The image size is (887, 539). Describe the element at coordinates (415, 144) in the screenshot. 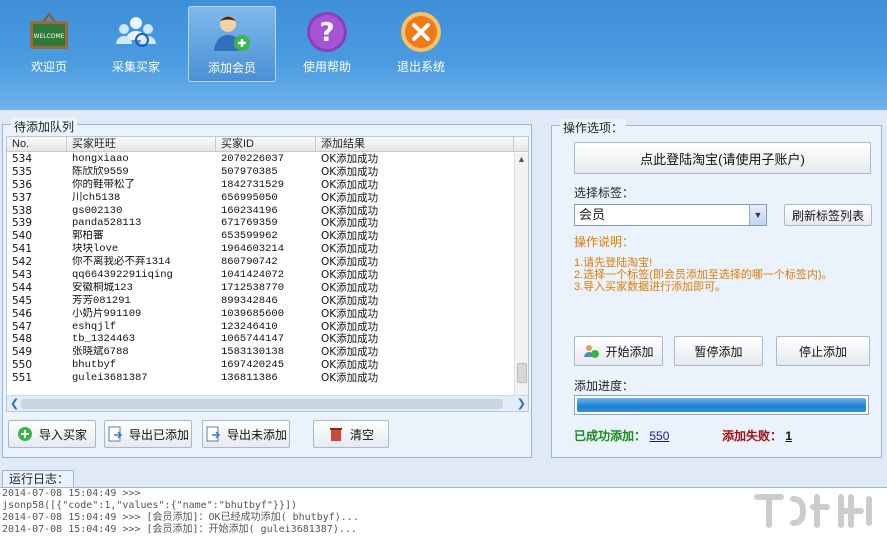

I see `column-header-result: 添加结果` at that location.